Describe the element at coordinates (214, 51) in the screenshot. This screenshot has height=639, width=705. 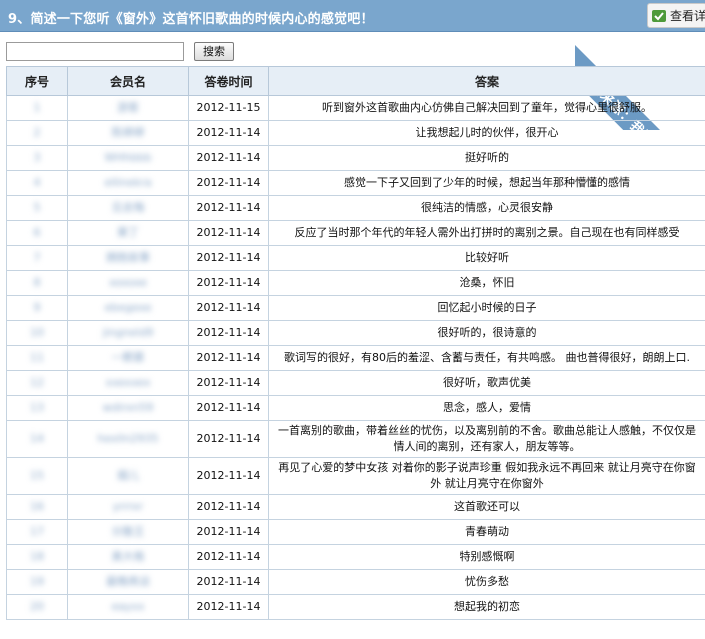
I see `search-button: 搜索` at that location.